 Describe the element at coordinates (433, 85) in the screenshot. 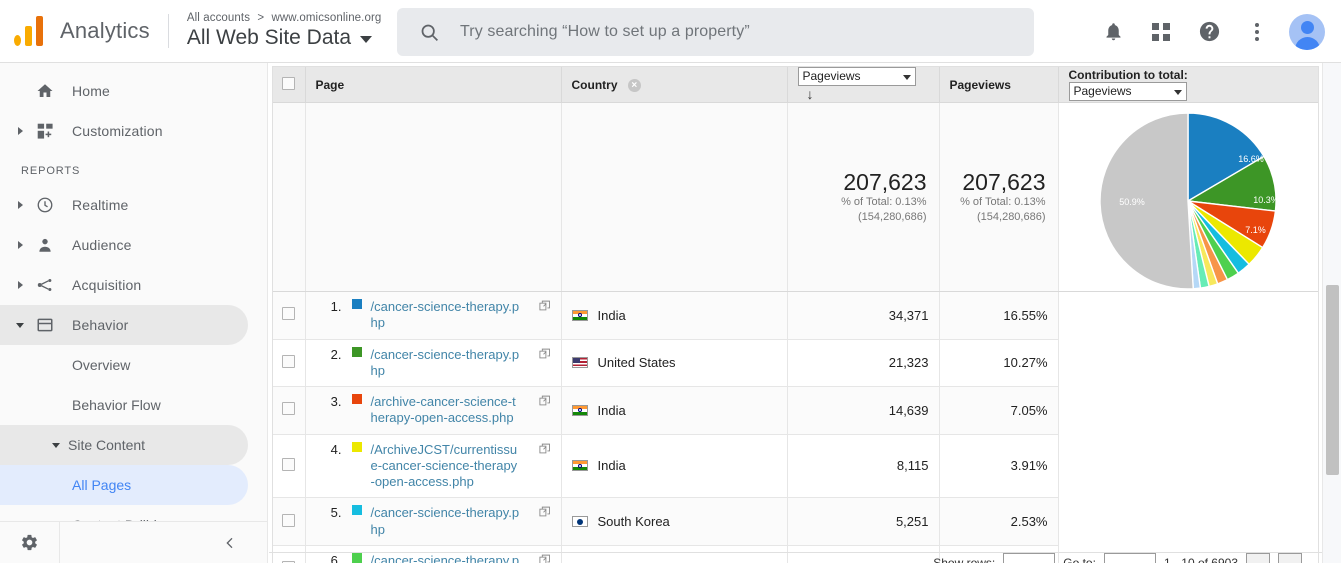

I see `column-header-page: Page` at that location.